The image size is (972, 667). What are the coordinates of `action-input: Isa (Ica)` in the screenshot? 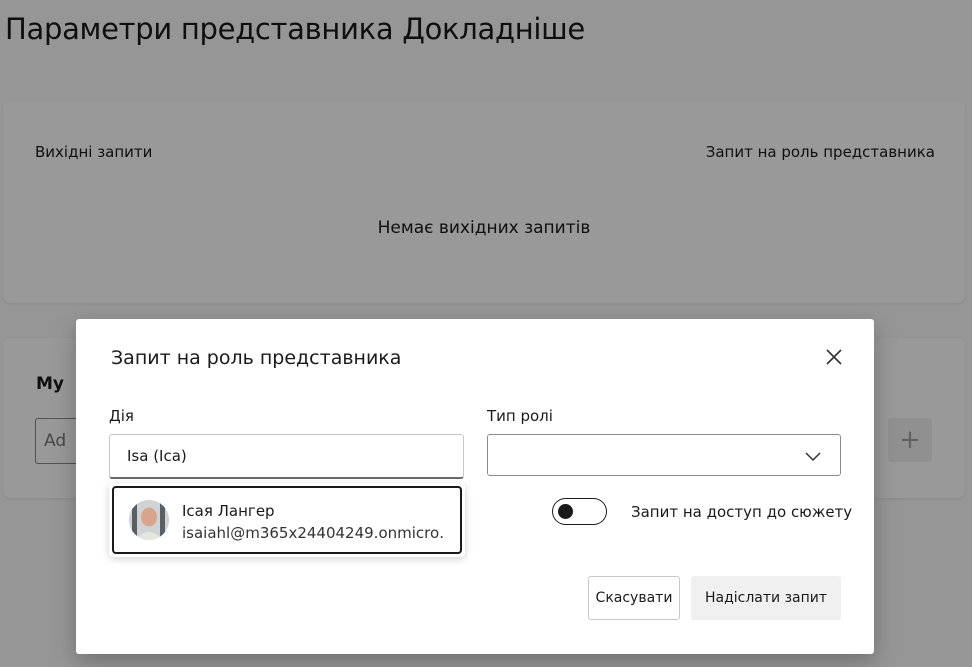 It's located at (286, 456).